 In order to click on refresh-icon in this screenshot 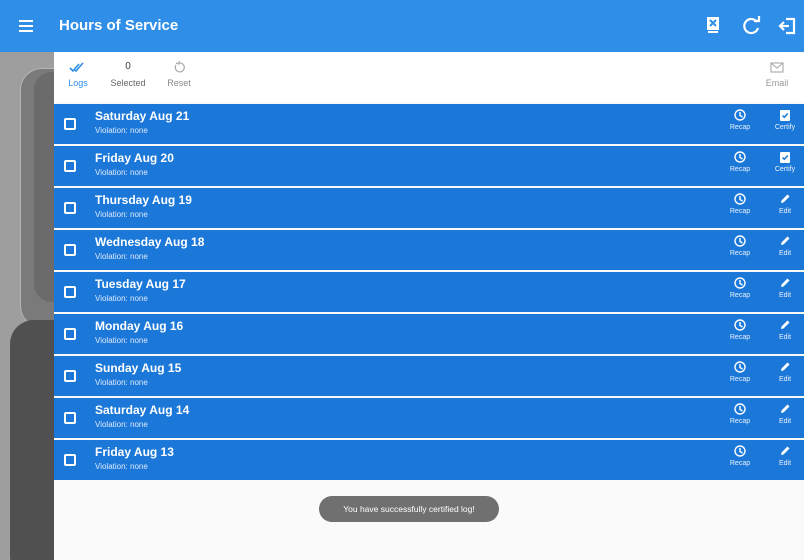, I will do `click(752, 26)`.